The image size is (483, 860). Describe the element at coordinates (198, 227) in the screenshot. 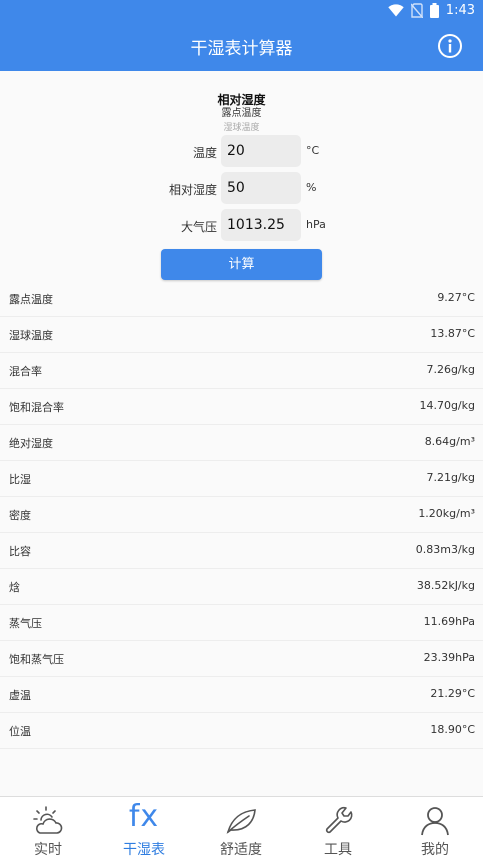

I see `pressure-label: 大气压` at that location.